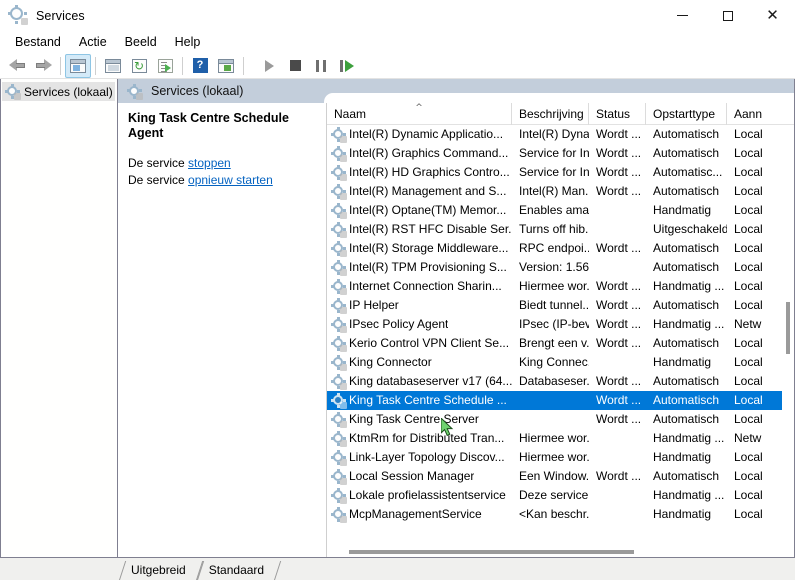  I want to click on cell-naam-label: King Connector, so click(390, 362).